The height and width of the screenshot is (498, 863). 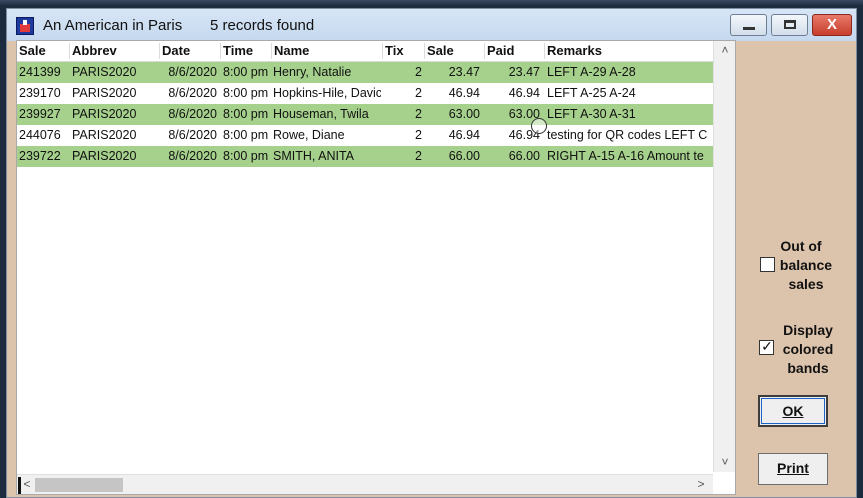 I want to click on cell-name: Houseman, Twila, so click(x=321, y=114).